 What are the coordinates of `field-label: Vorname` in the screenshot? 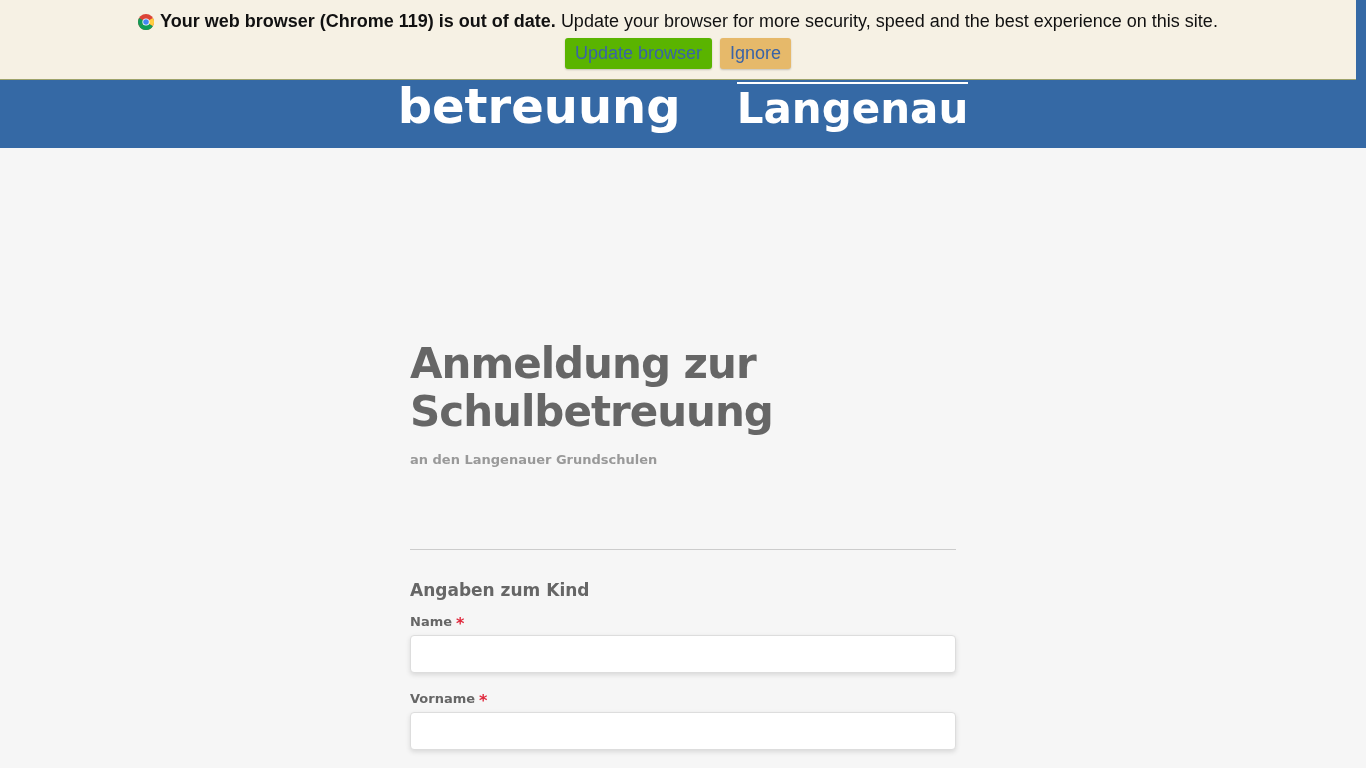 It's located at (443, 698).